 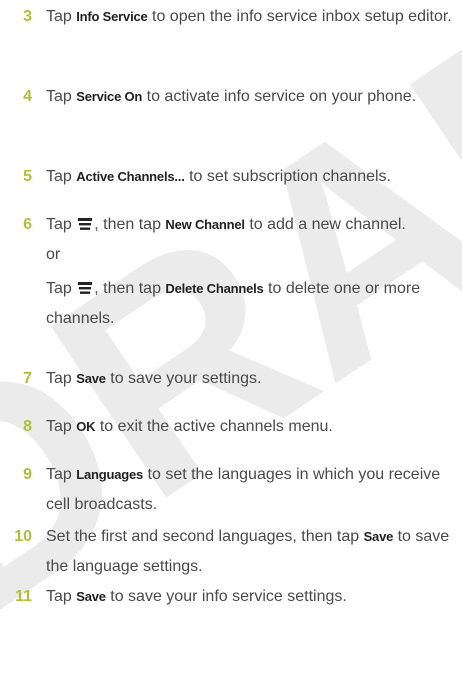 I want to click on step-number: 11, so click(x=23, y=596).